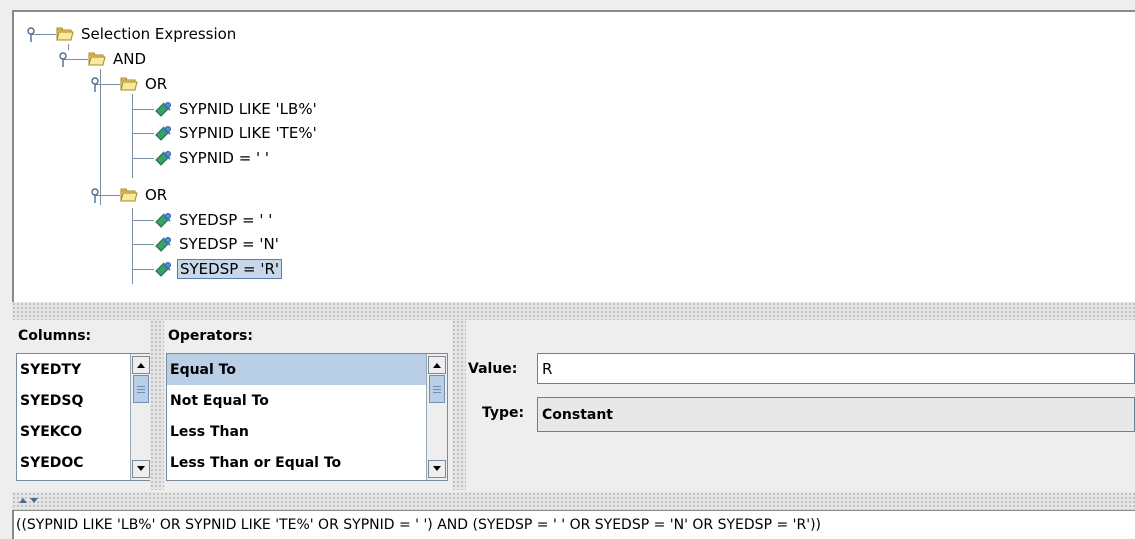 Image resolution: width=1135 pixels, height=539 pixels. I want to click on columns-panel: Columns: SYEDTY SYEDSQ SYEKCO SYEDOC, so click(82, 406).